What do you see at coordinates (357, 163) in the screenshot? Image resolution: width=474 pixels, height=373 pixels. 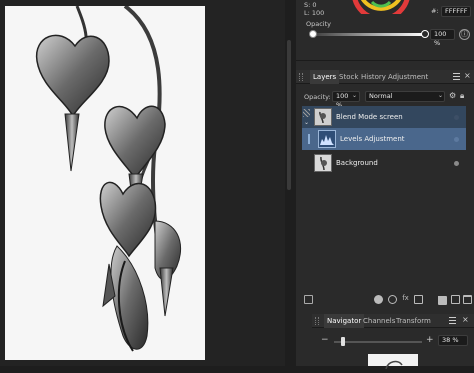 I see `layer-name: Background` at bounding box center [357, 163].